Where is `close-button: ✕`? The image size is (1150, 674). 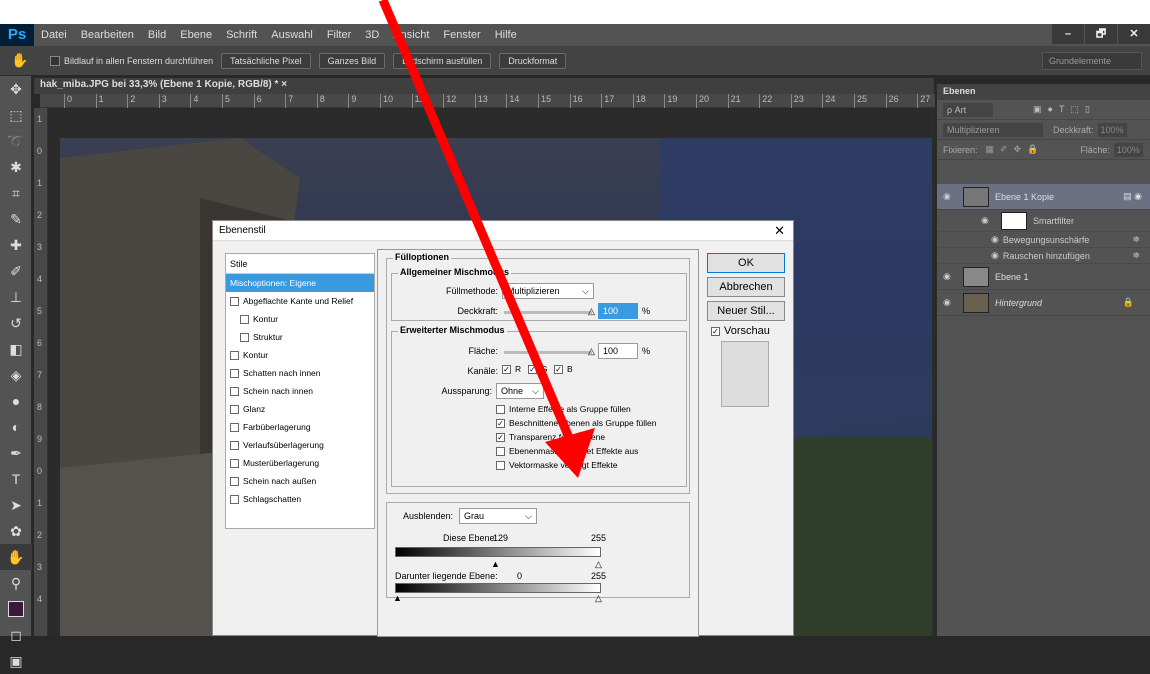 close-button: ✕ is located at coordinates (1134, 34).